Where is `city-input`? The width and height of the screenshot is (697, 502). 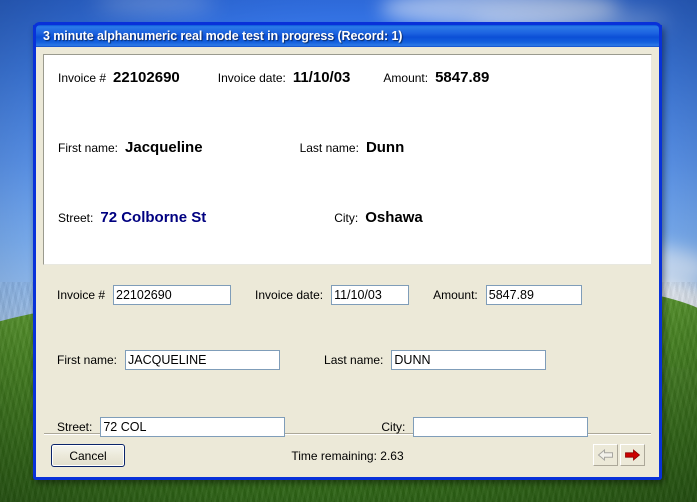 city-input is located at coordinates (501, 427).